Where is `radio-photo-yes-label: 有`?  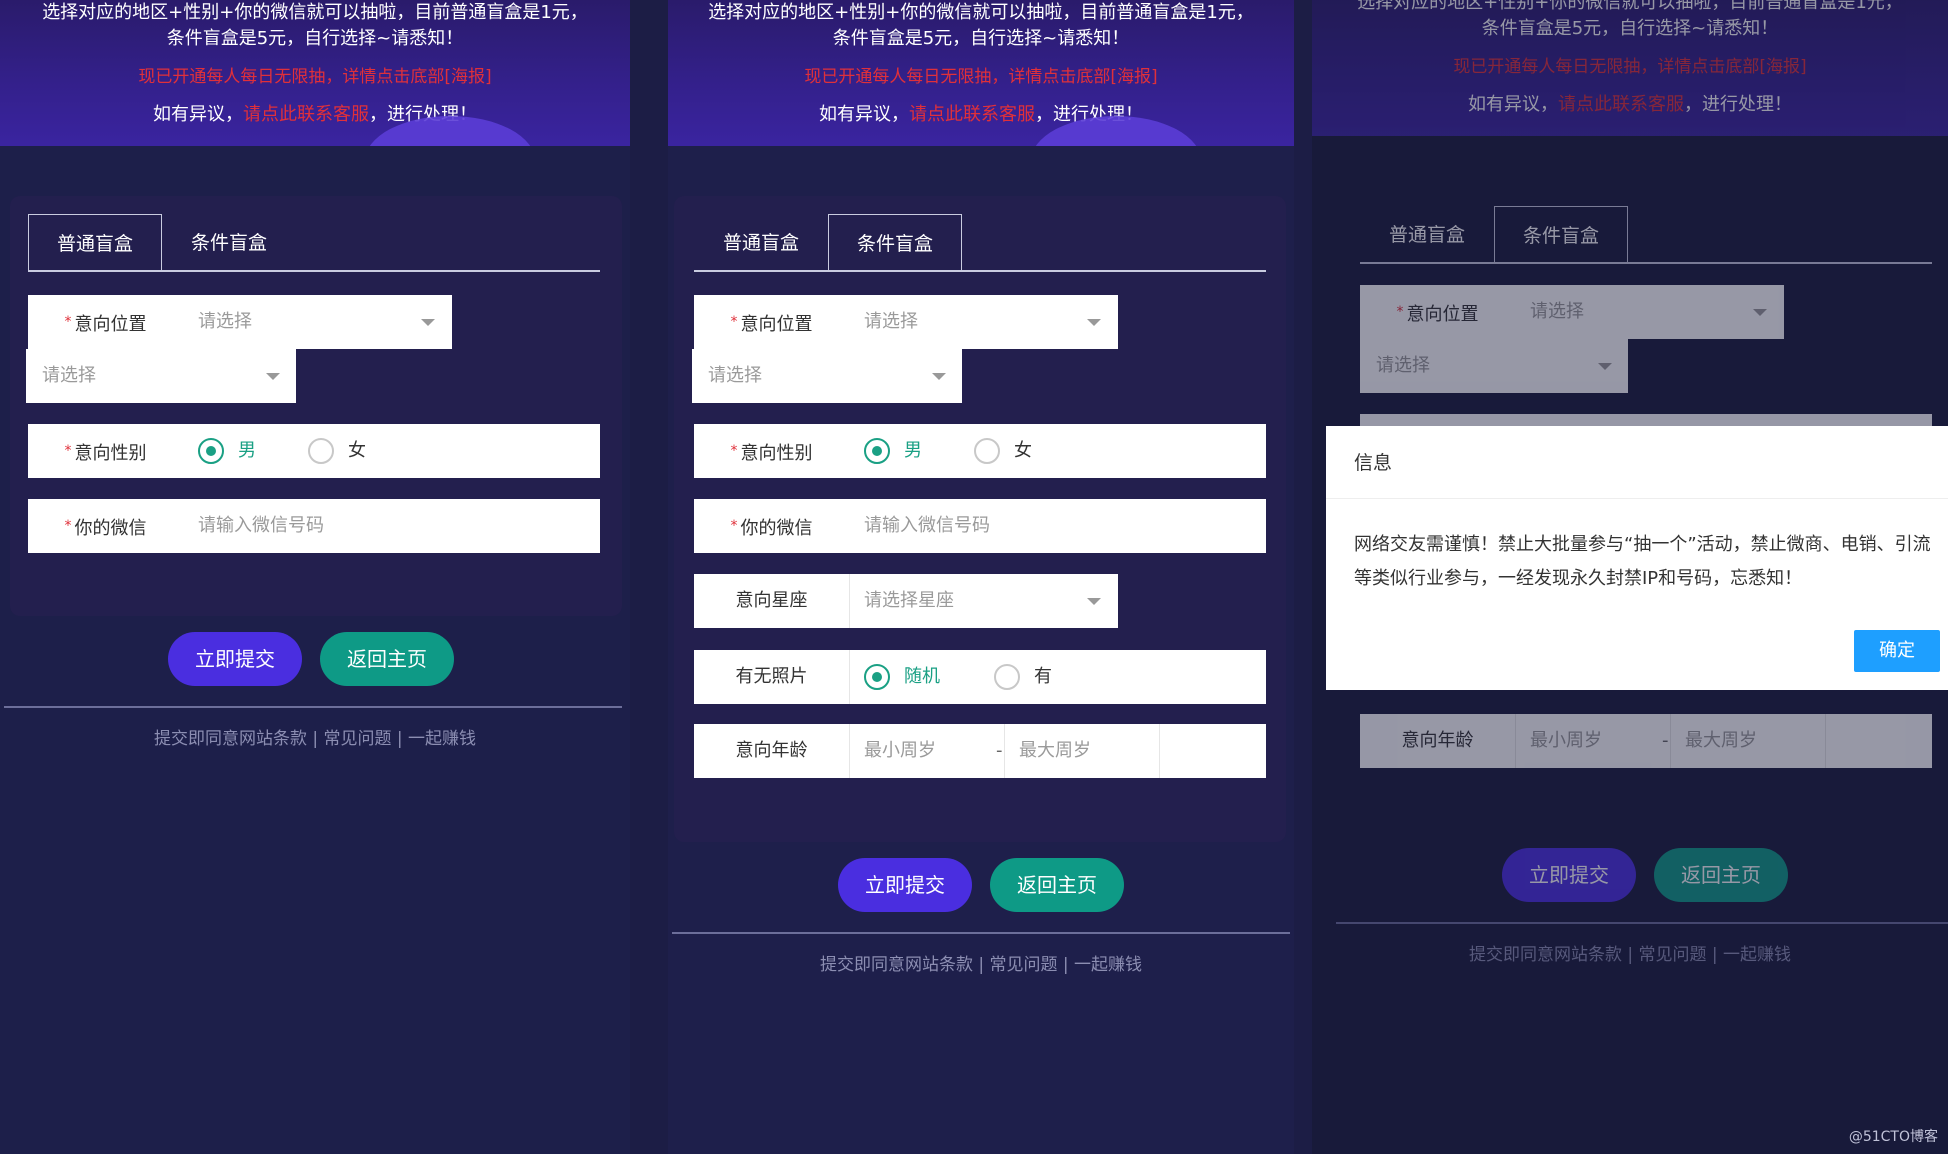 radio-photo-yes-label: 有 is located at coordinates (1043, 677).